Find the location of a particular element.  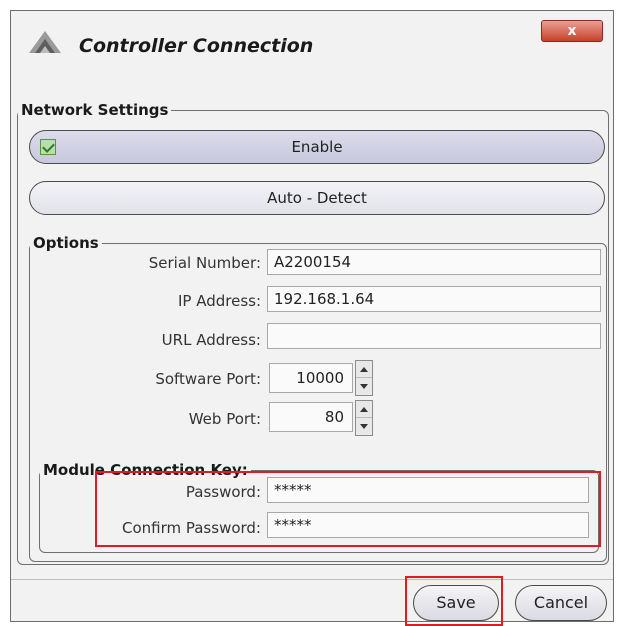

title-bar: Controller Connection x is located at coordinates (312, 41).